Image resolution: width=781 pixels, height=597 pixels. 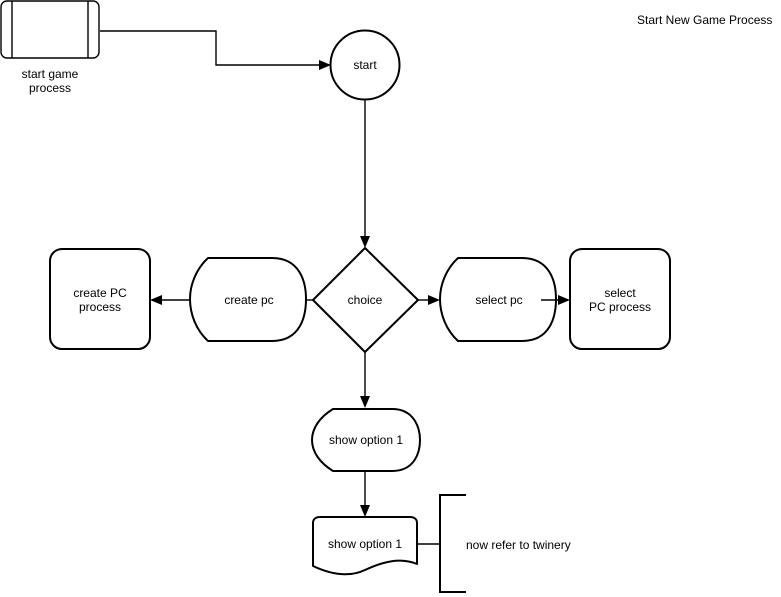 What do you see at coordinates (365, 380) in the screenshot?
I see `edge-choice-to-show-option-1-display` at bounding box center [365, 380].